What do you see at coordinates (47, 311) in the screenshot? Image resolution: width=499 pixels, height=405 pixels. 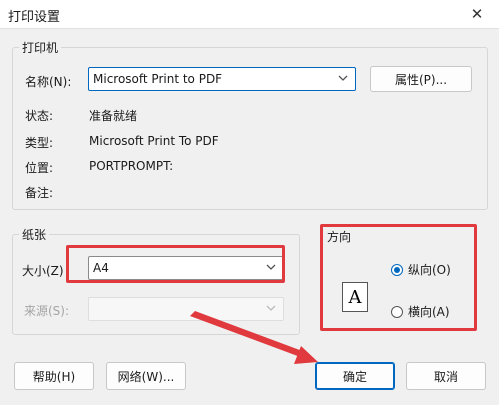 I see `paper-source-label: 来源(S):` at bounding box center [47, 311].